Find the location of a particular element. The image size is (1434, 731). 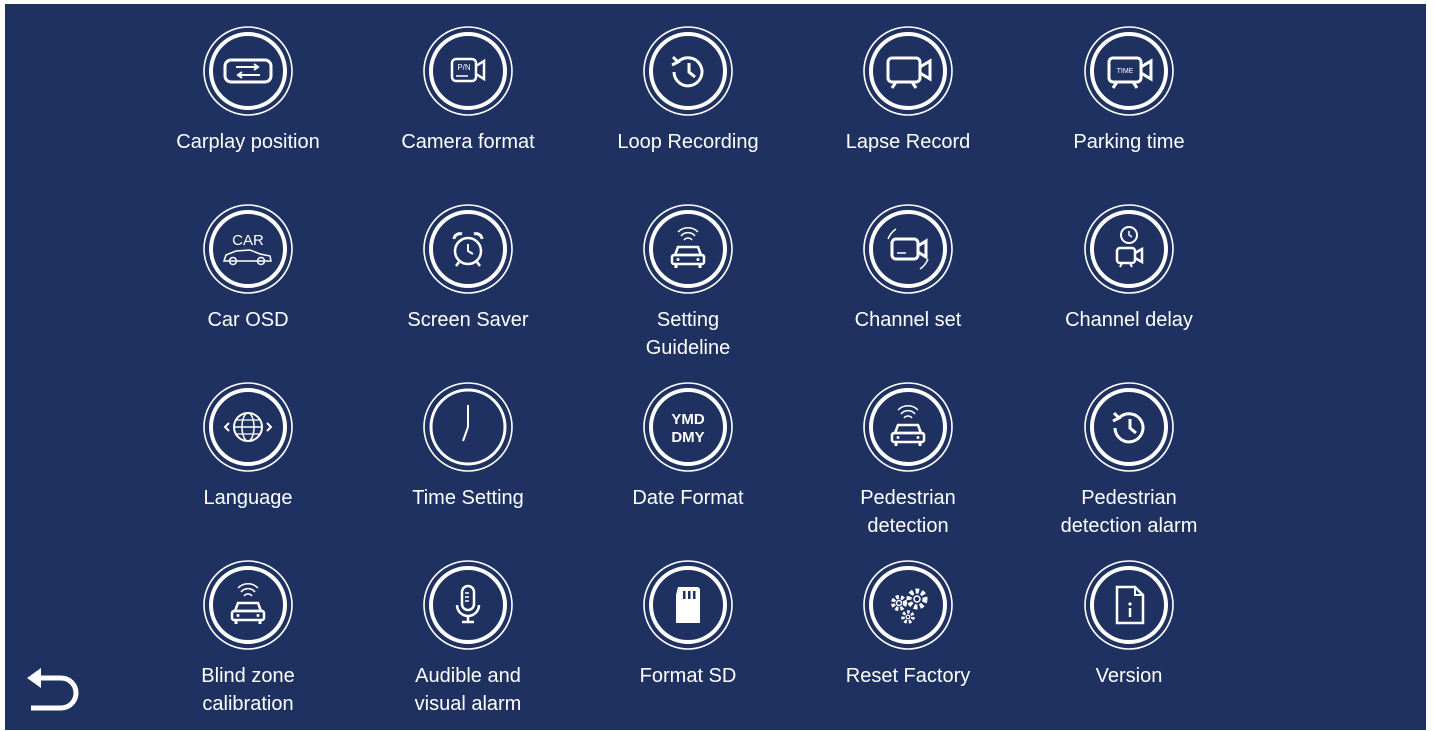

back-button is located at coordinates (54, 687).